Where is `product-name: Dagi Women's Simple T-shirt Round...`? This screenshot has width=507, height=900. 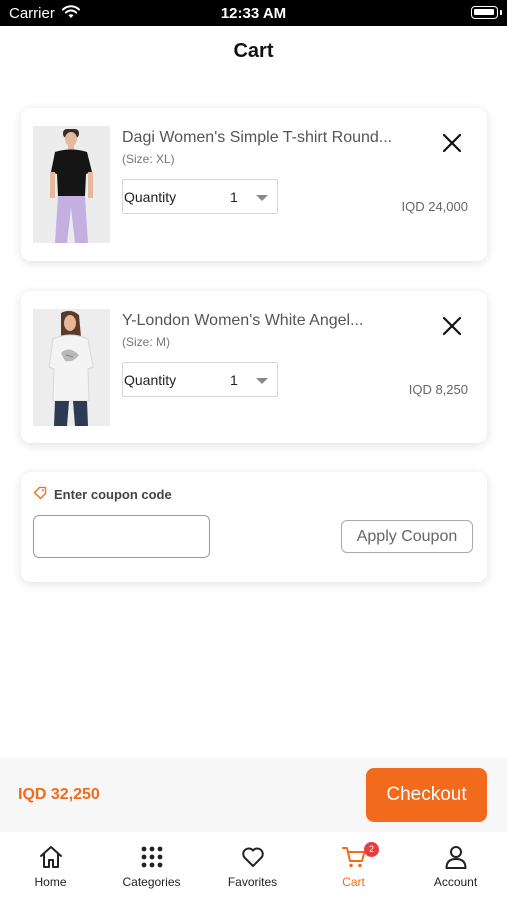
product-name: Dagi Women's Simple T-shirt Round... is located at coordinates (274, 138).